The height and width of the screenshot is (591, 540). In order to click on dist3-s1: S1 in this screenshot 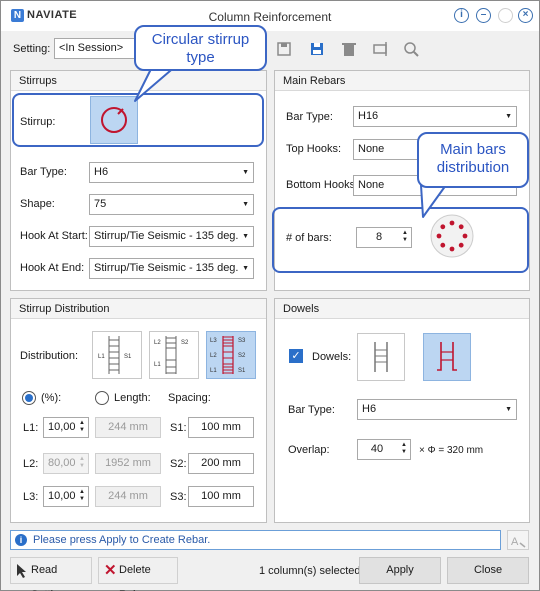, I will do `click(242, 371)`.